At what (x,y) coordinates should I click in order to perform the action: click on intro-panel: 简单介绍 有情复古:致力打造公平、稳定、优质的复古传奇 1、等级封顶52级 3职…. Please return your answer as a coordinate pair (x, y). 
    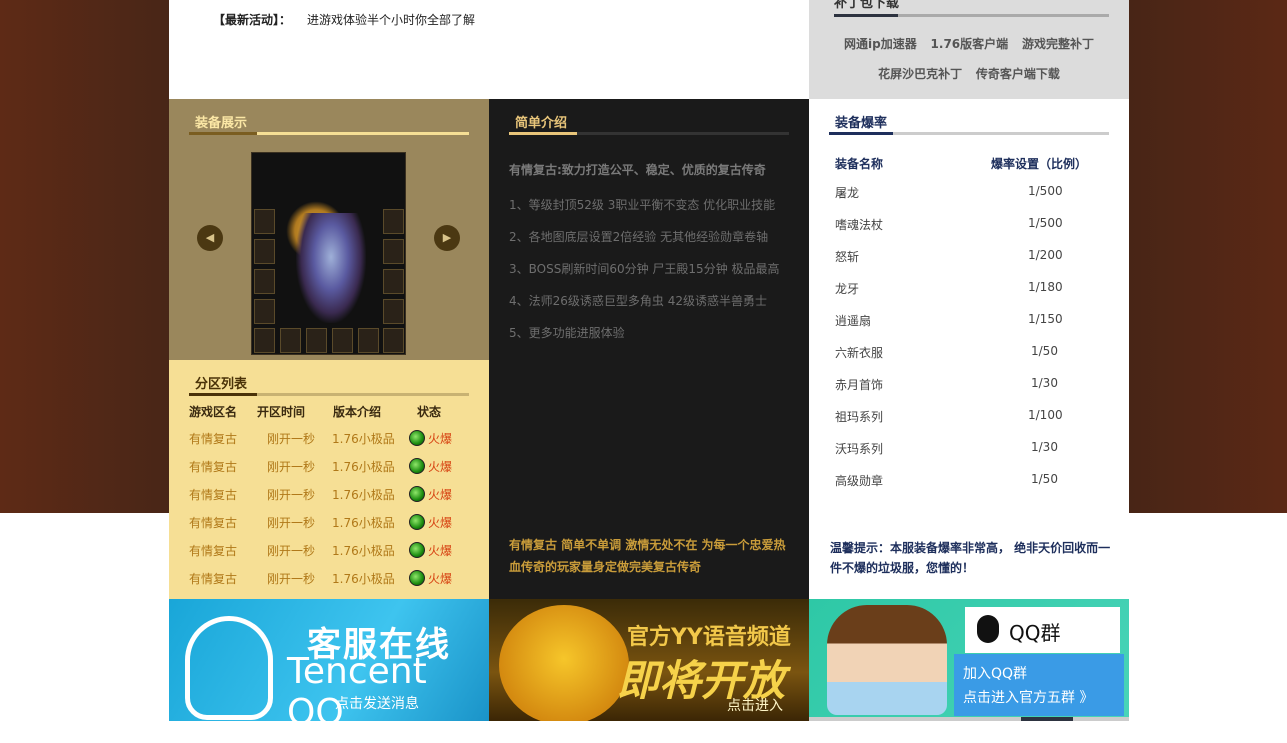
    Looking at the image, I should click on (649, 306).